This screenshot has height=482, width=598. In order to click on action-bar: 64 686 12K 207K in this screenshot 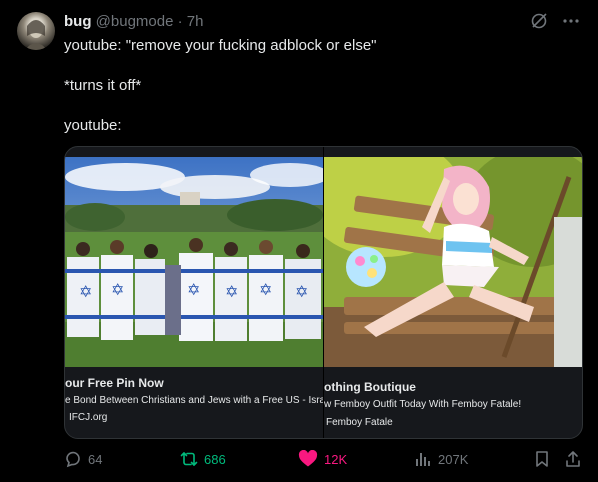, I will do `click(324, 461)`.